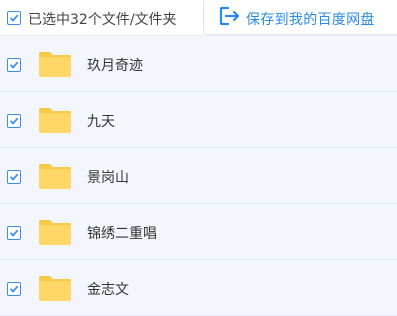  I want to click on file-name: 金志文, so click(108, 289).